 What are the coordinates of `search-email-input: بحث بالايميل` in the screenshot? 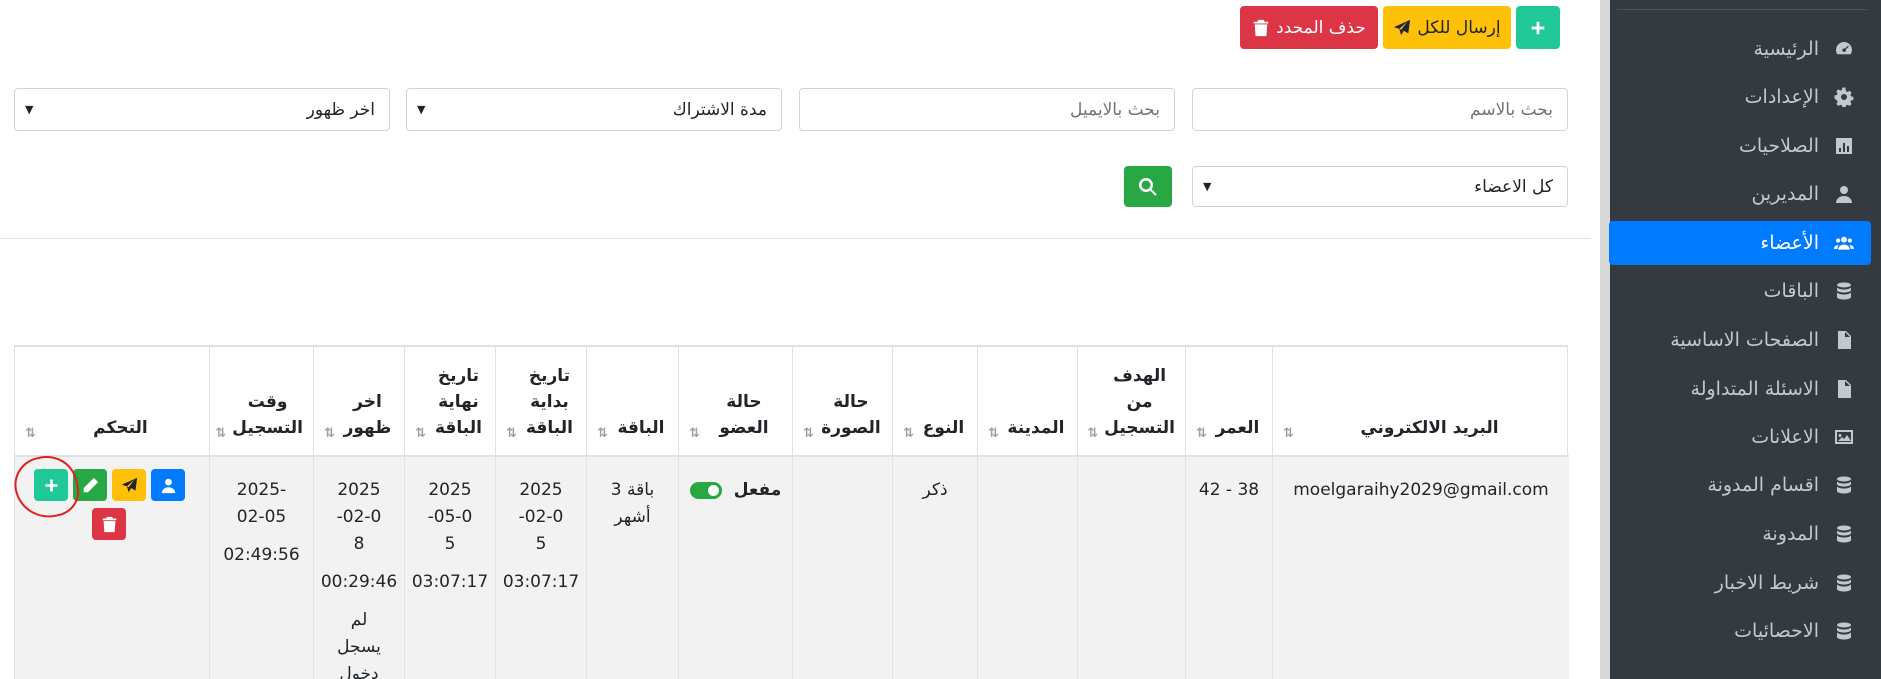 It's located at (987, 109).